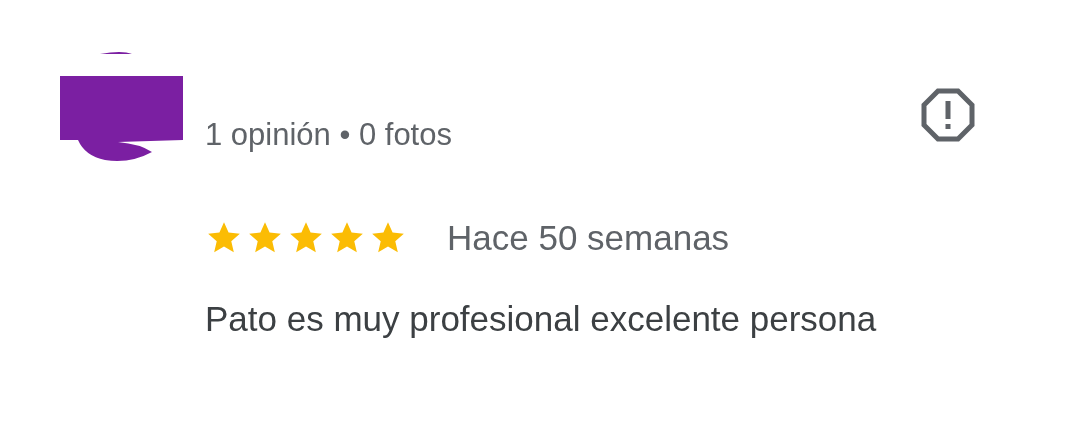  What do you see at coordinates (541, 319) in the screenshot?
I see `review-text: Pato es muy profesional excelente persona` at bounding box center [541, 319].